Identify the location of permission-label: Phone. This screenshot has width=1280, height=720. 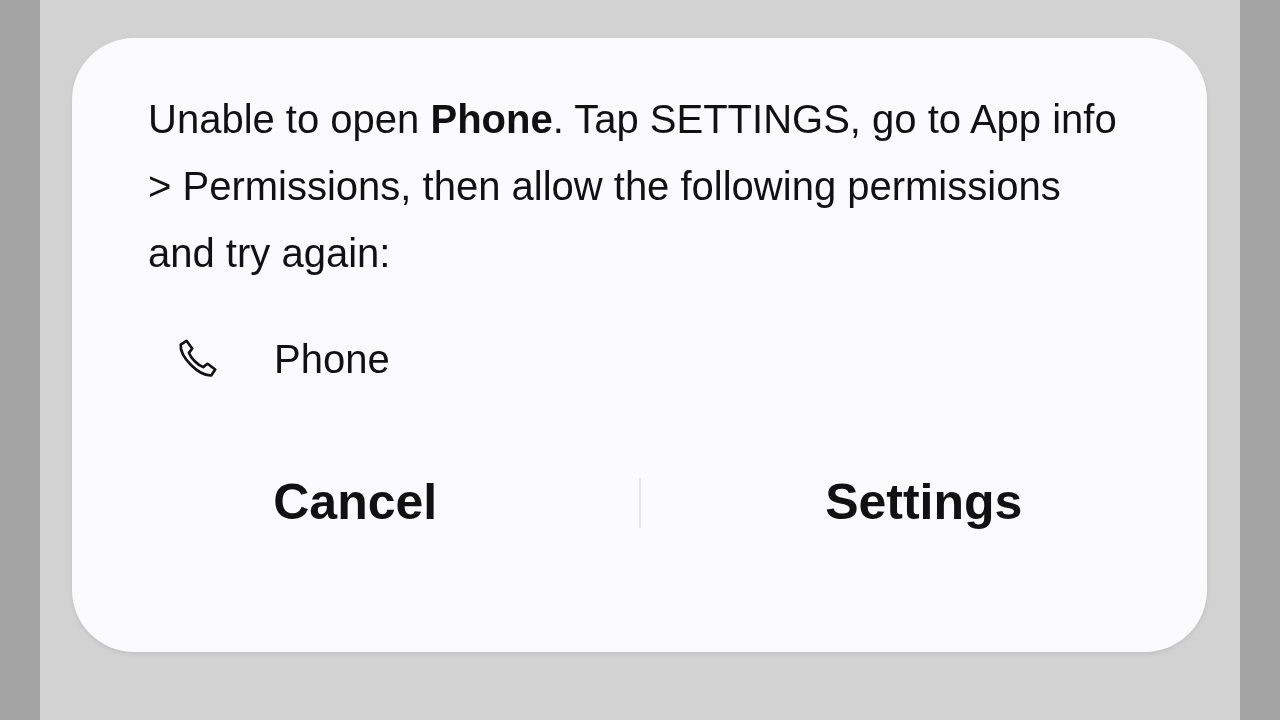
(332, 359).